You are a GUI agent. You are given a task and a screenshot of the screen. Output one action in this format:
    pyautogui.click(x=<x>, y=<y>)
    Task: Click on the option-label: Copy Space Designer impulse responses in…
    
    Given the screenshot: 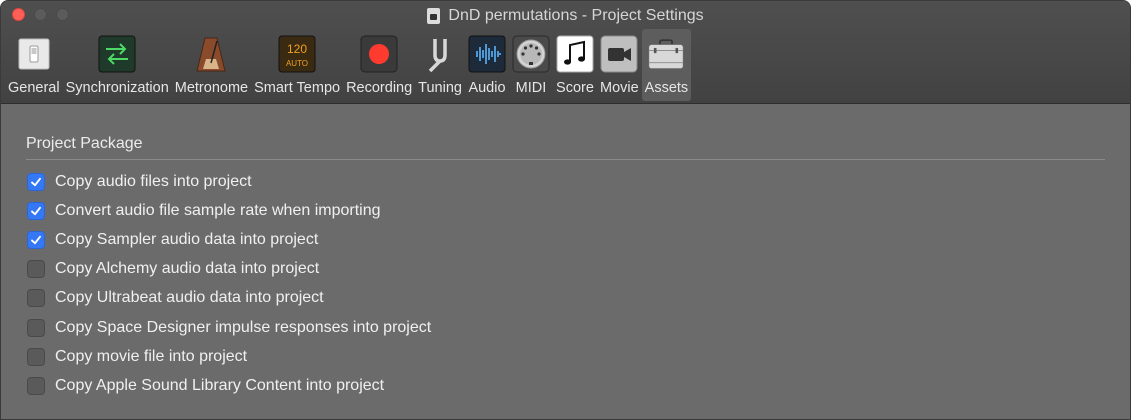 What is the action you would take?
    pyautogui.click(x=243, y=327)
    